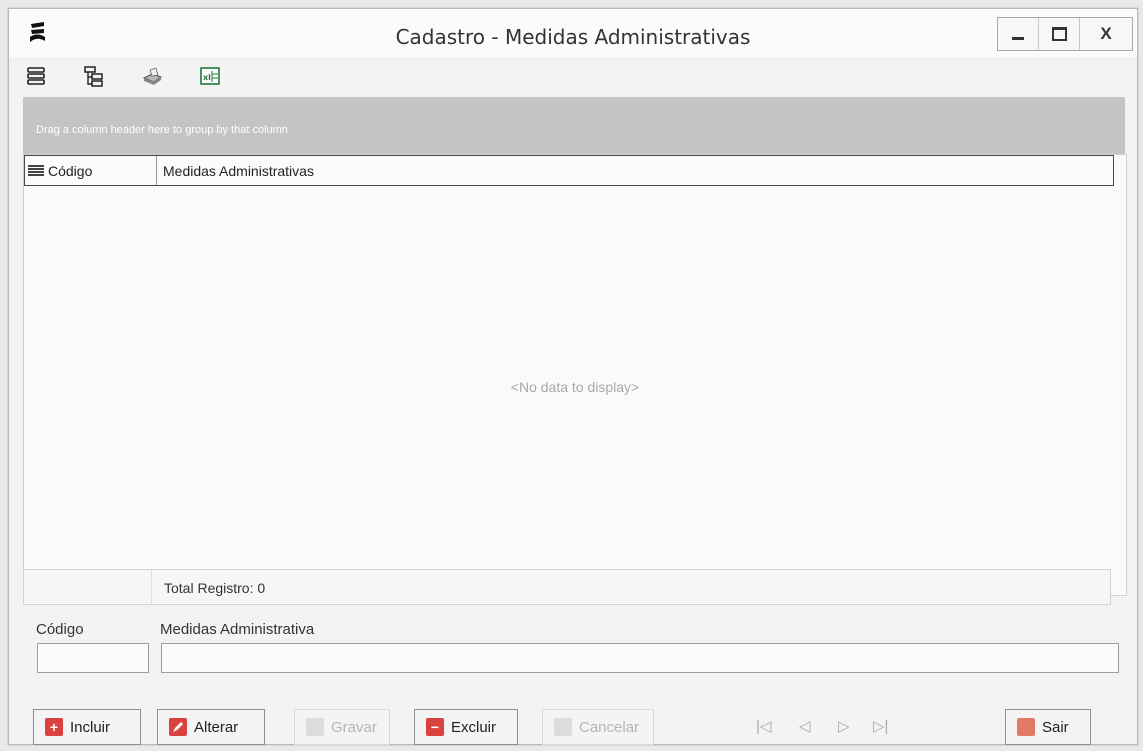  Describe the element at coordinates (54, 727) in the screenshot. I see `plus-icon: +` at that location.